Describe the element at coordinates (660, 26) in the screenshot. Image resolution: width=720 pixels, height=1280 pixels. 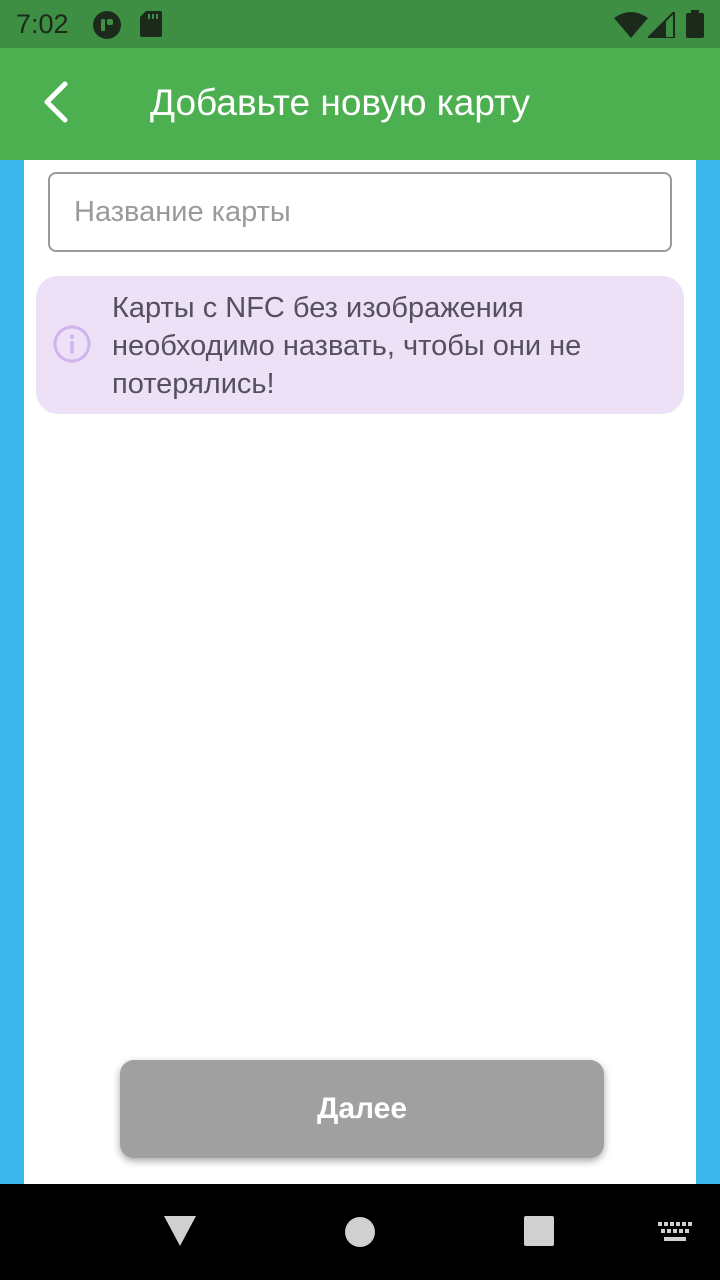
I see `signal-icon` at that location.